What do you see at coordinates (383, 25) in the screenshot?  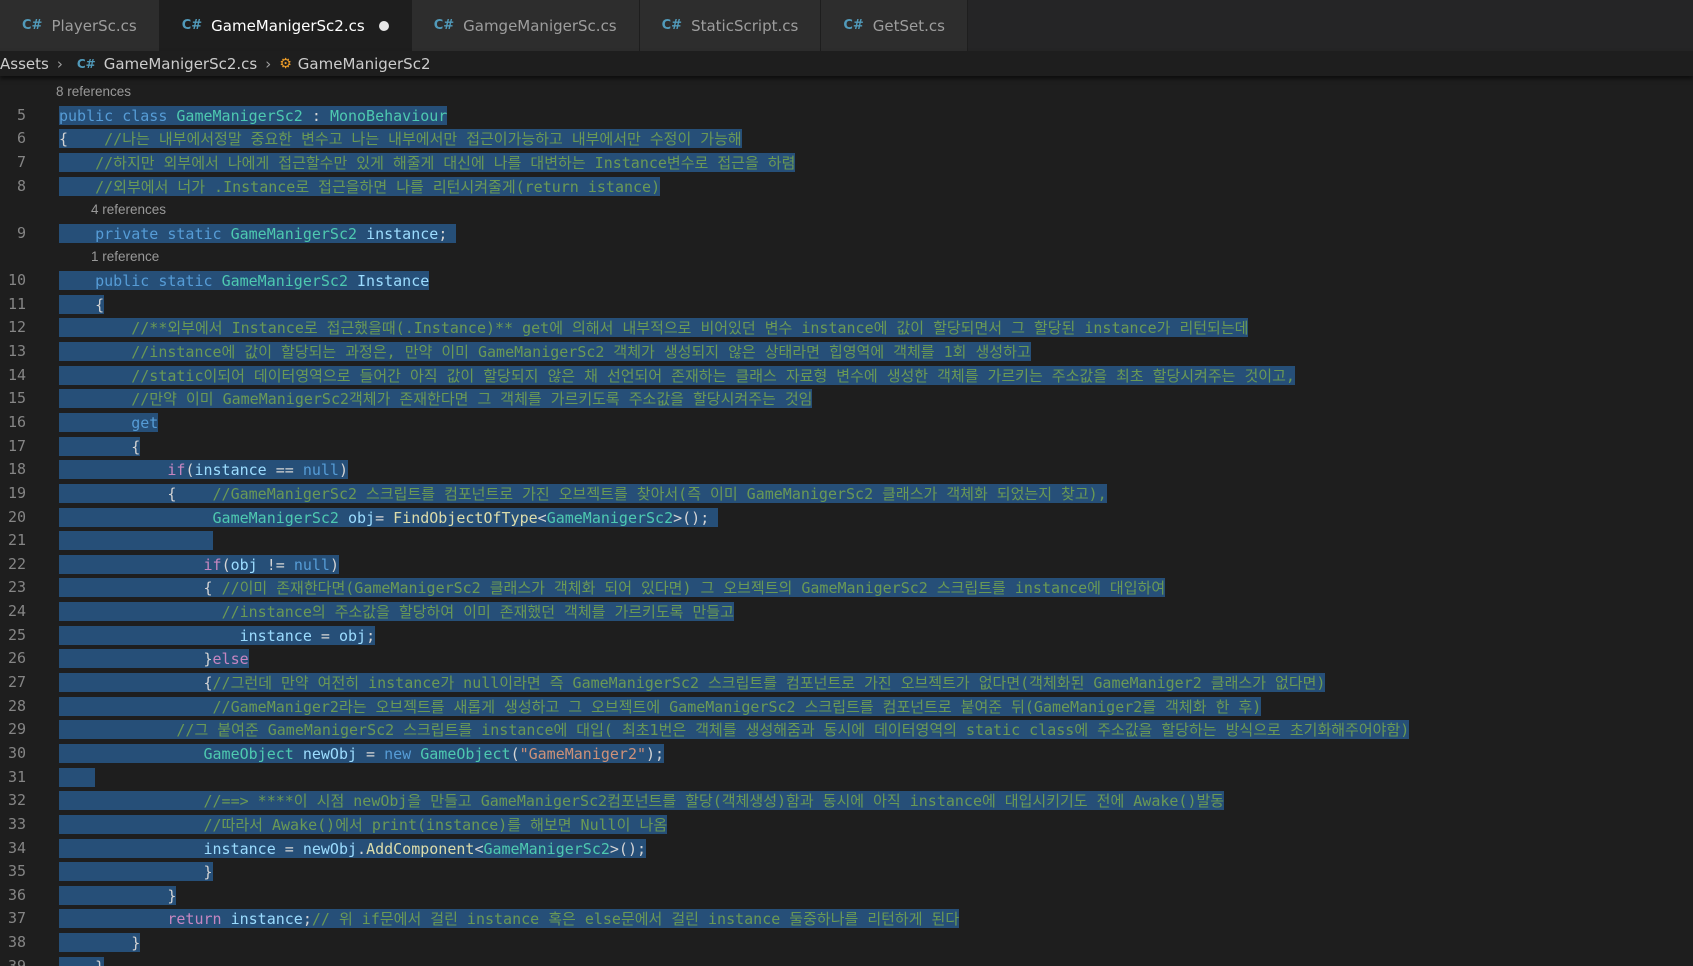 I see `unsaved-dot-icon` at bounding box center [383, 25].